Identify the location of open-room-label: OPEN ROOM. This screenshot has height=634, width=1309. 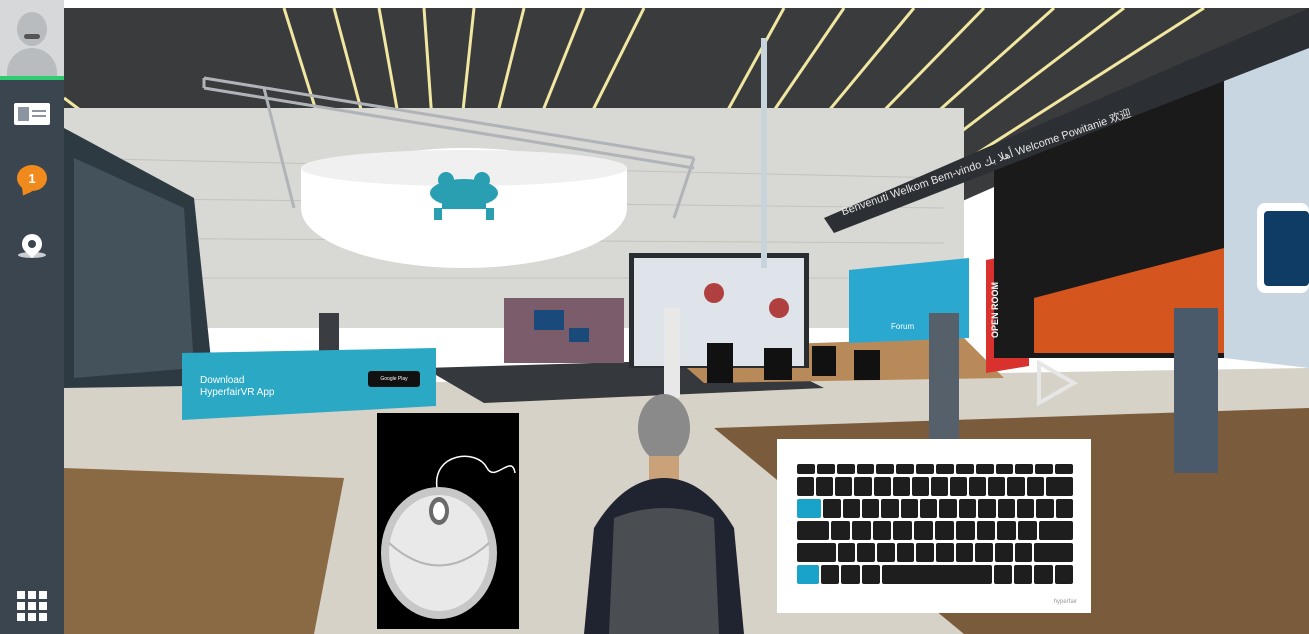
(995, 310).